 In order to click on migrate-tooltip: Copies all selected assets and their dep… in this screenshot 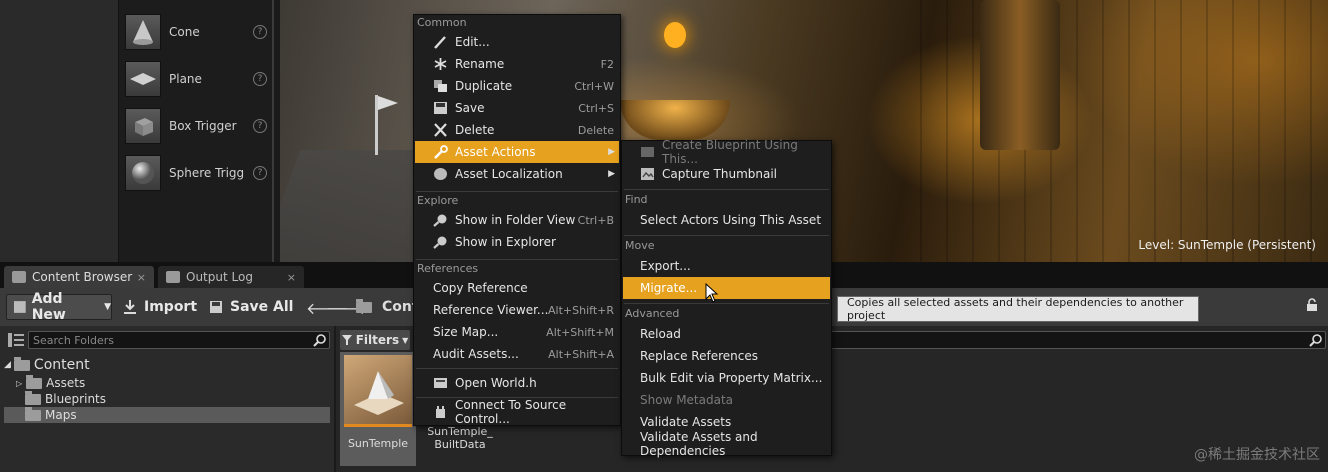, I will do `click(1018, 309)`.